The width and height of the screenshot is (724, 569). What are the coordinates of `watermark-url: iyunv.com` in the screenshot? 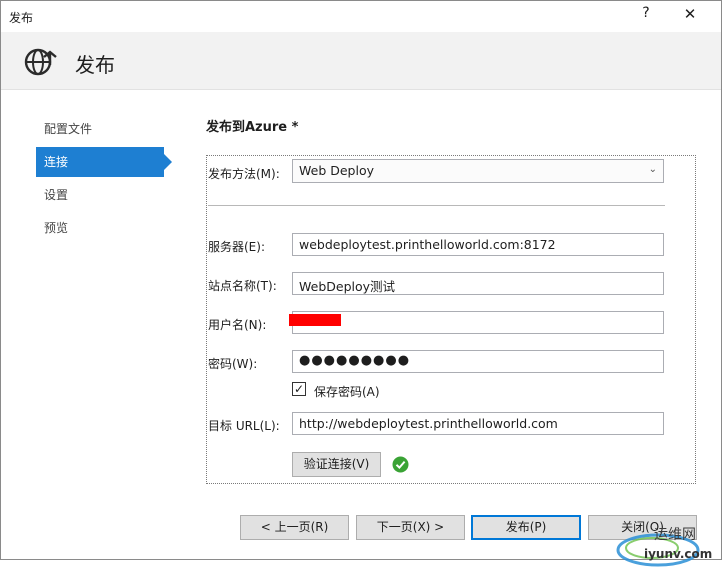 It's located at (678, 554).